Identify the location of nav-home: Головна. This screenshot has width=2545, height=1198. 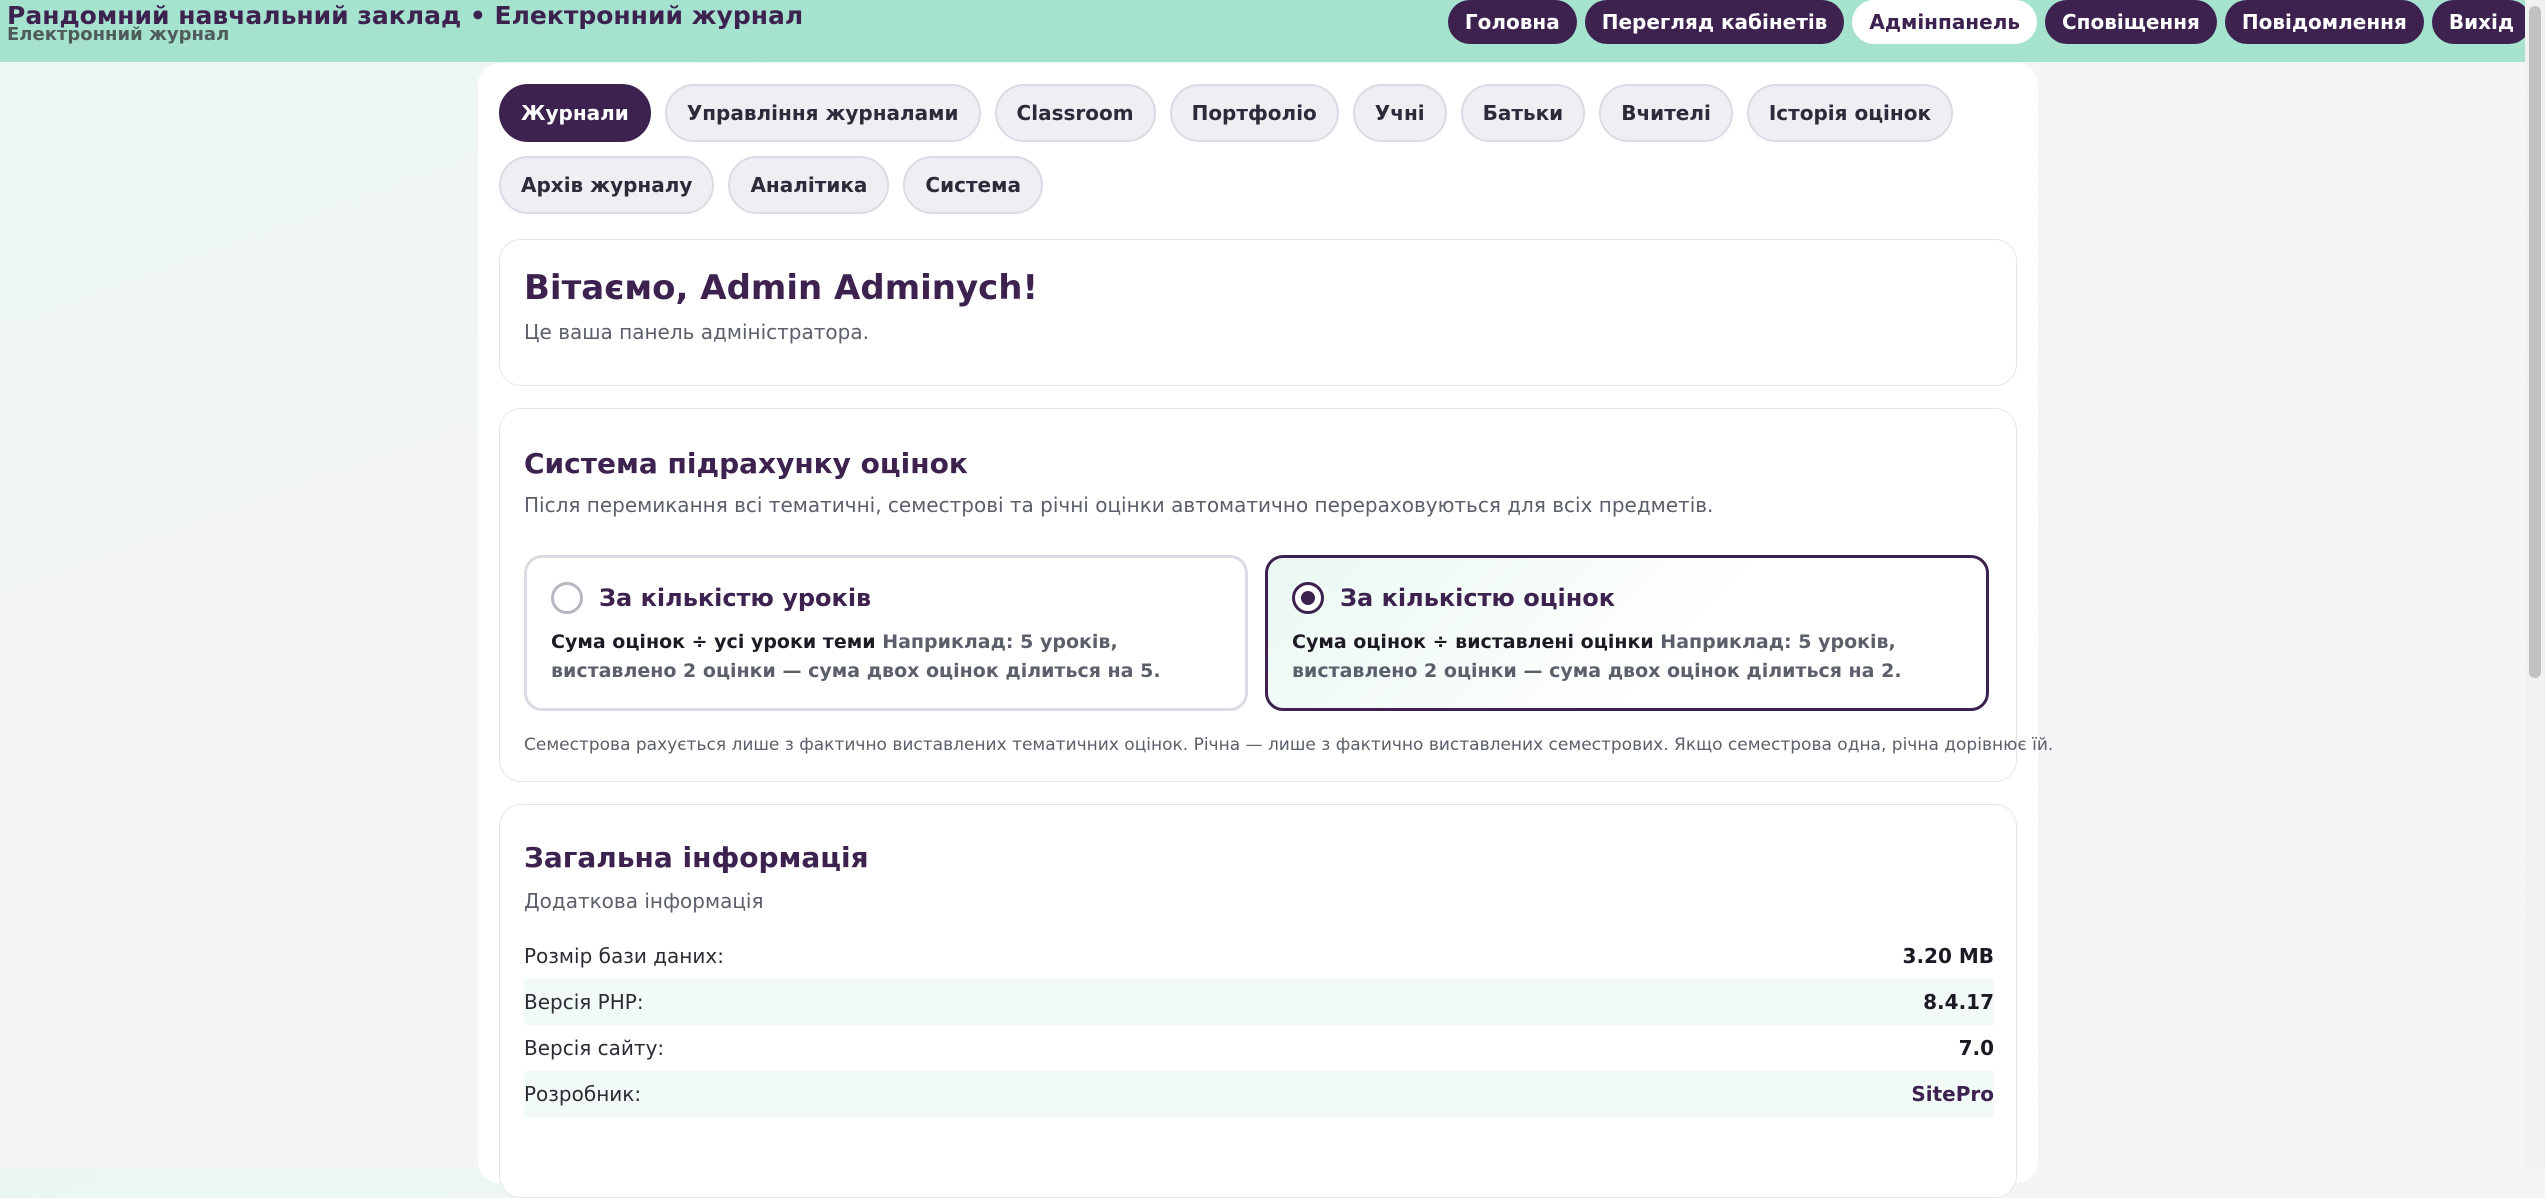
(1512, 22).